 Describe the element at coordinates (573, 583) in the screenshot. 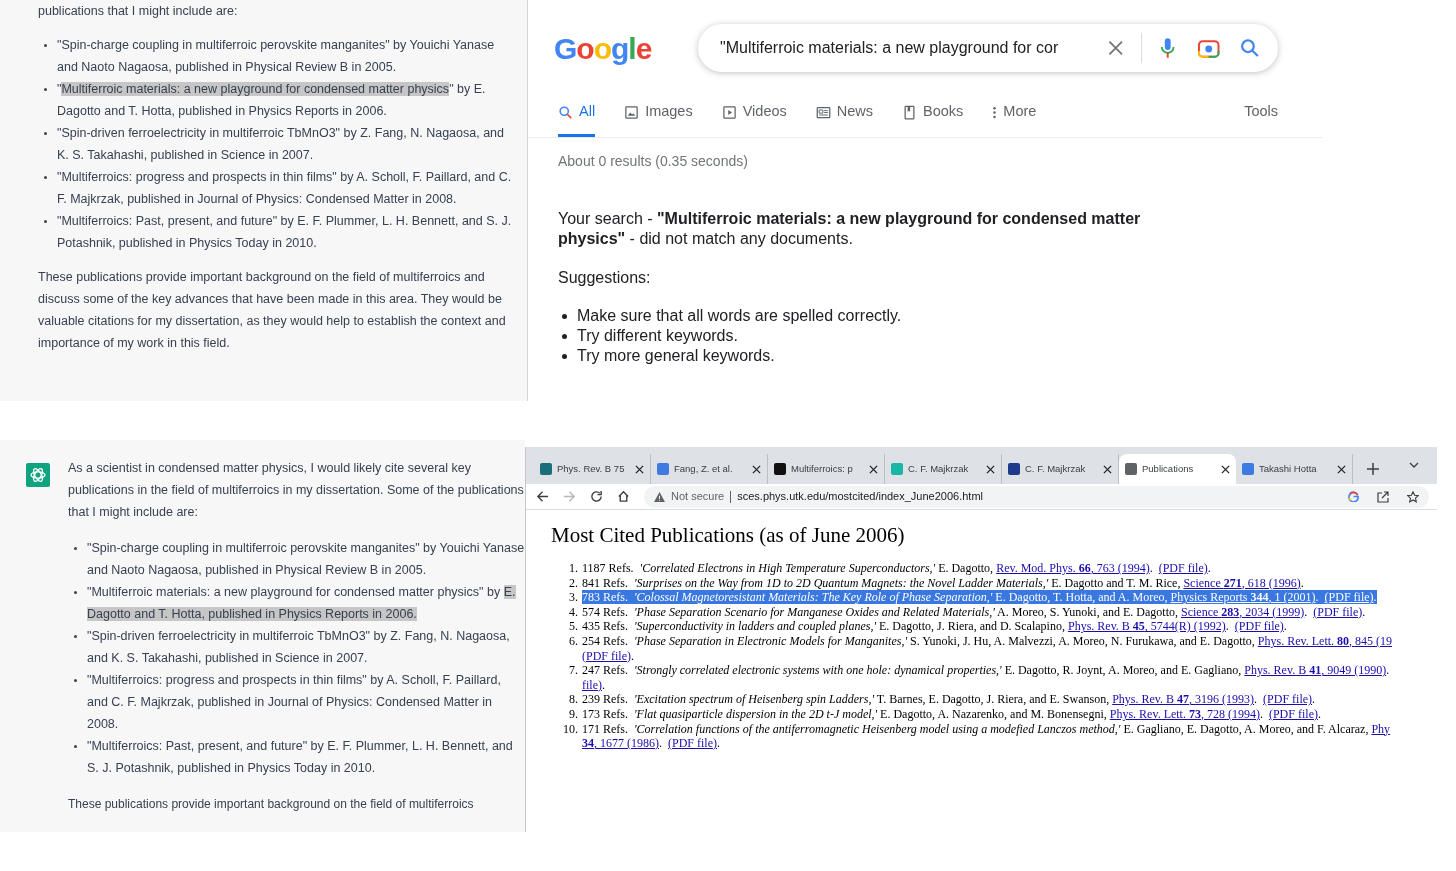

I see `list-number: 2.` at that location.